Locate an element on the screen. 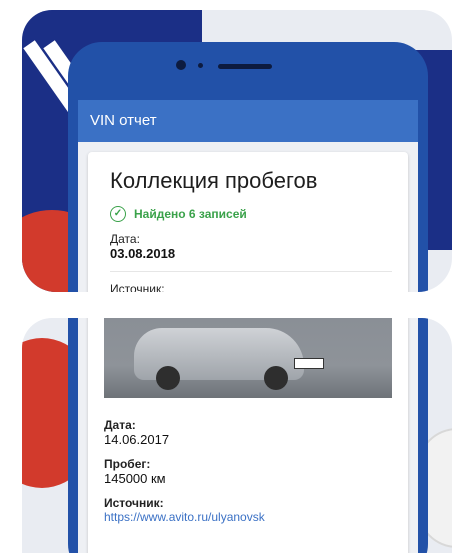 This screenshot has height=553, width=461. car-photo is located at coordinates (248, 358).